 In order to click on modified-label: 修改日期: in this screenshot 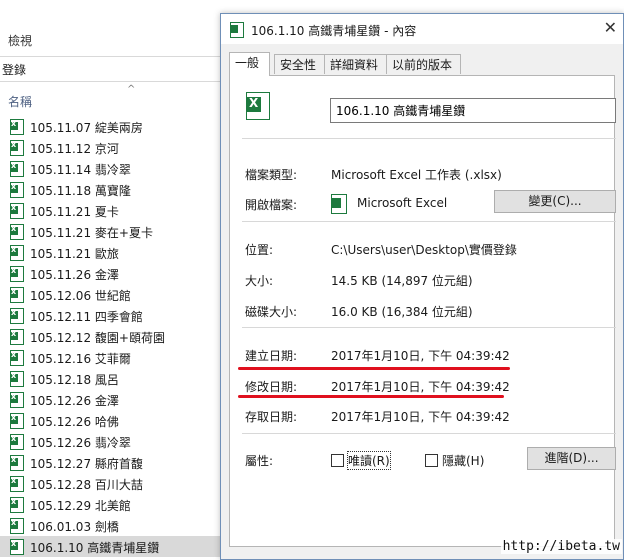, I will do `click(271, 387)`.